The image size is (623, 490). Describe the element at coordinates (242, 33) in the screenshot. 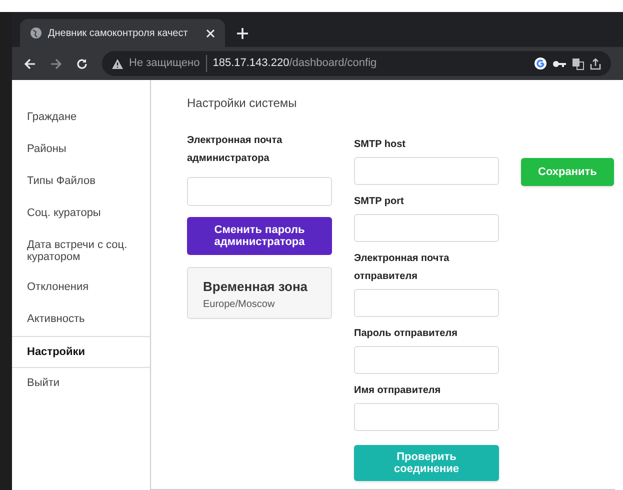

I see `new-tab-icon` at that location.